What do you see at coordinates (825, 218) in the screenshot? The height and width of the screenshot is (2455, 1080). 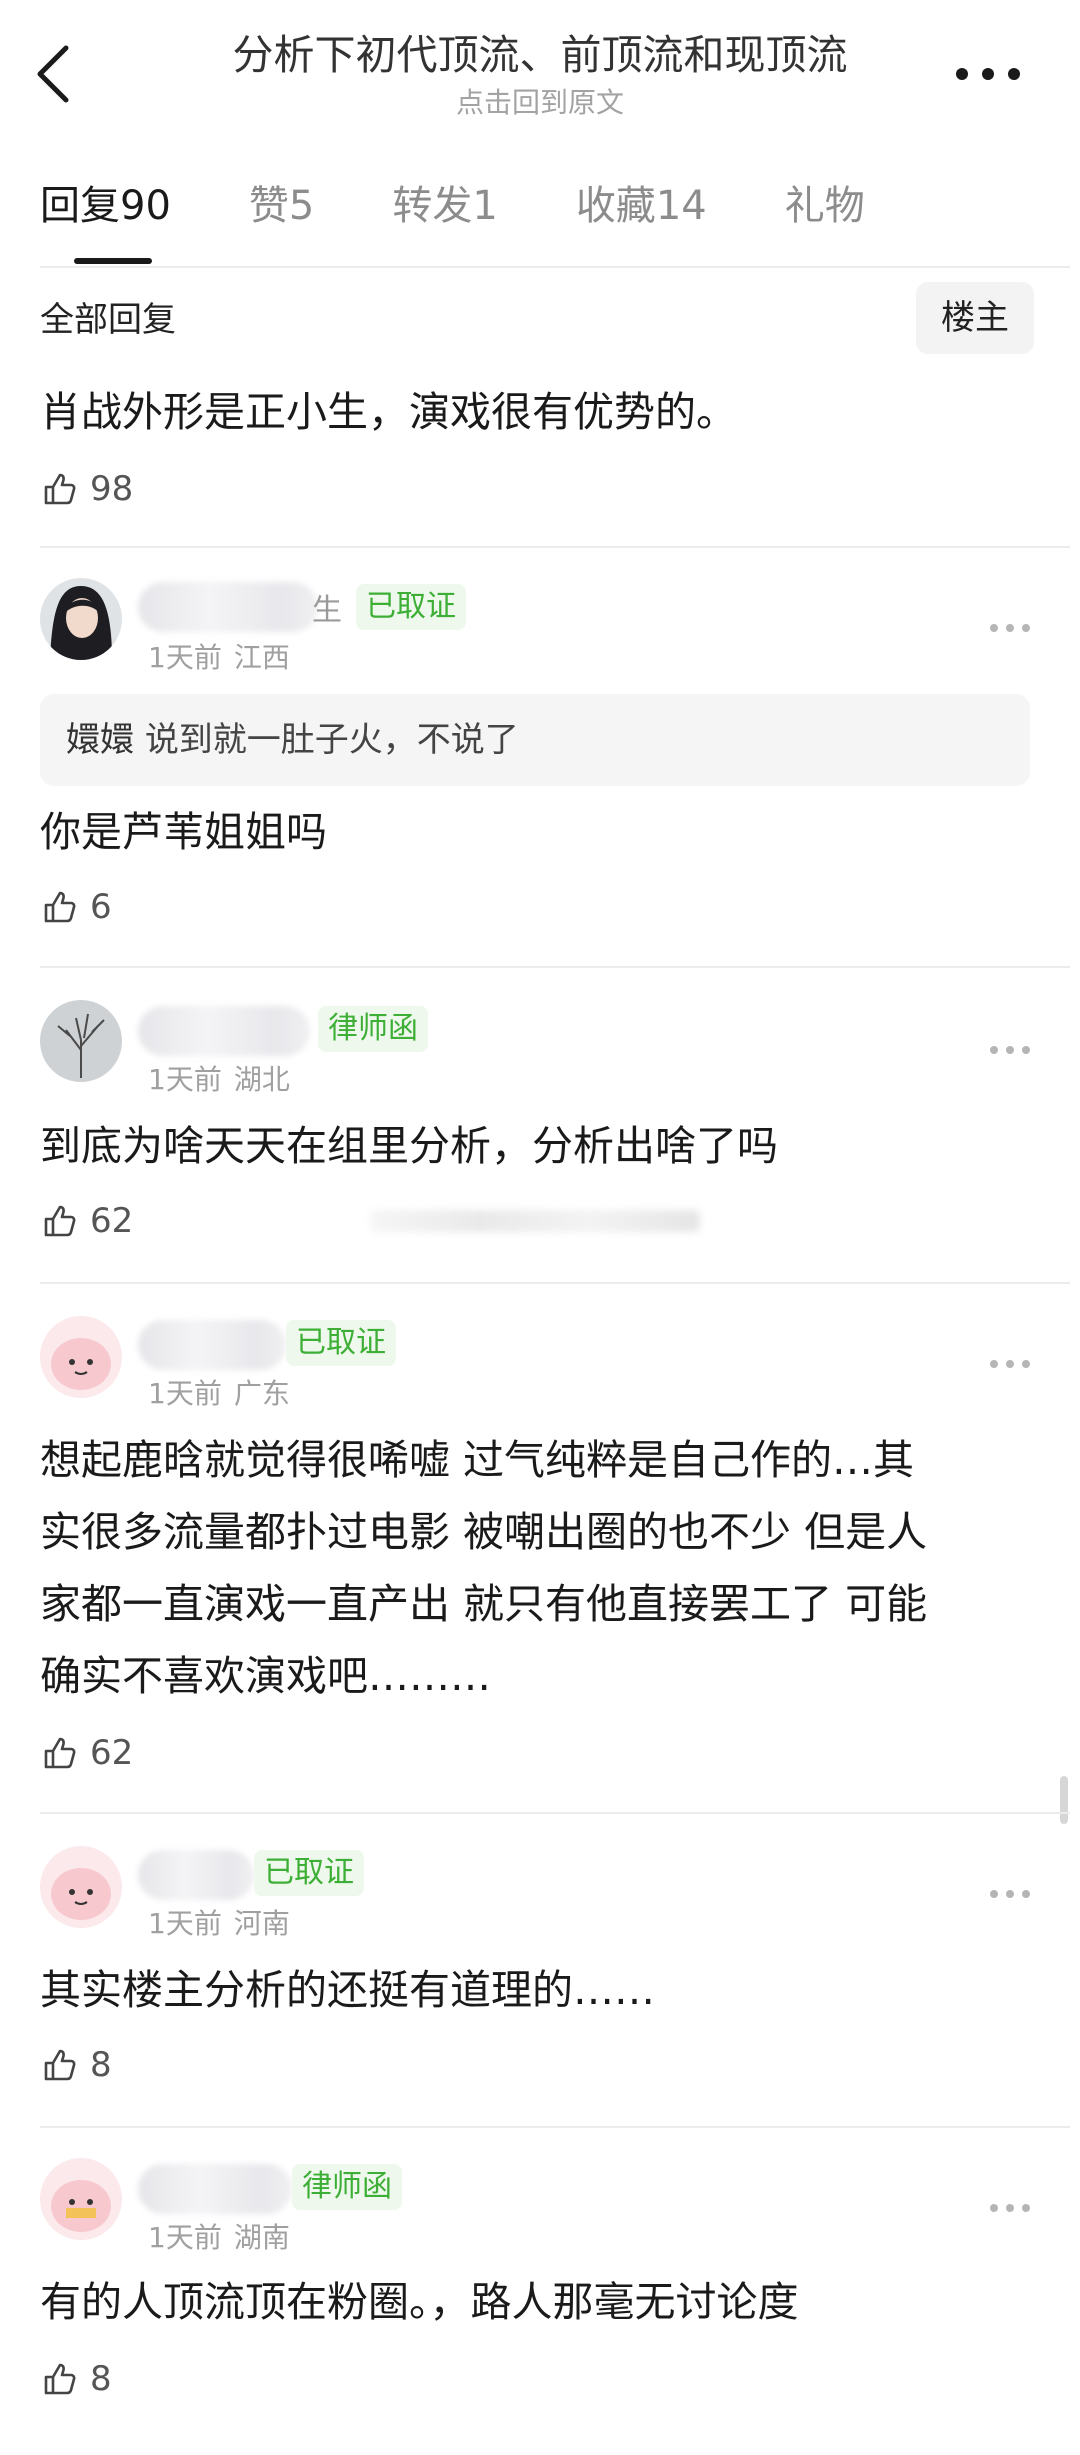 I see `tab-gifts: 礼物` at bounding box center [825, 218].